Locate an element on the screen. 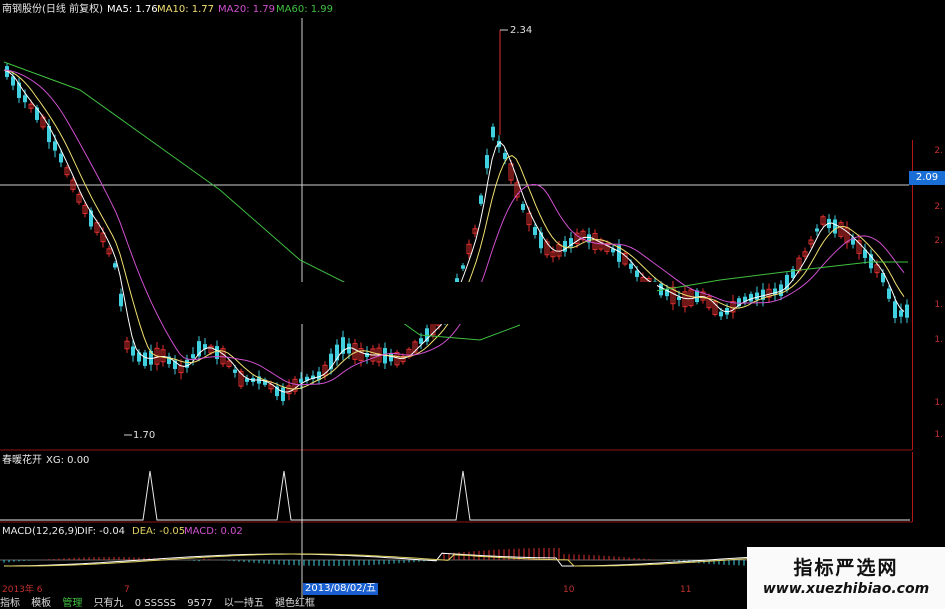 This screenshot has width=945, height=609. redaction-bar is located at coordinates (472, 303).